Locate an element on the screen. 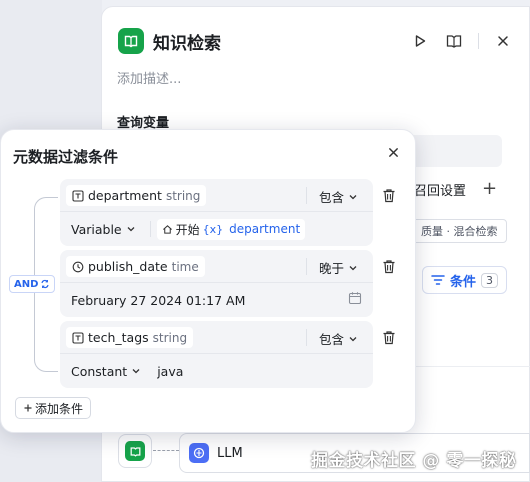  field-chip: publish_date time is located at coordinates (135, 266).